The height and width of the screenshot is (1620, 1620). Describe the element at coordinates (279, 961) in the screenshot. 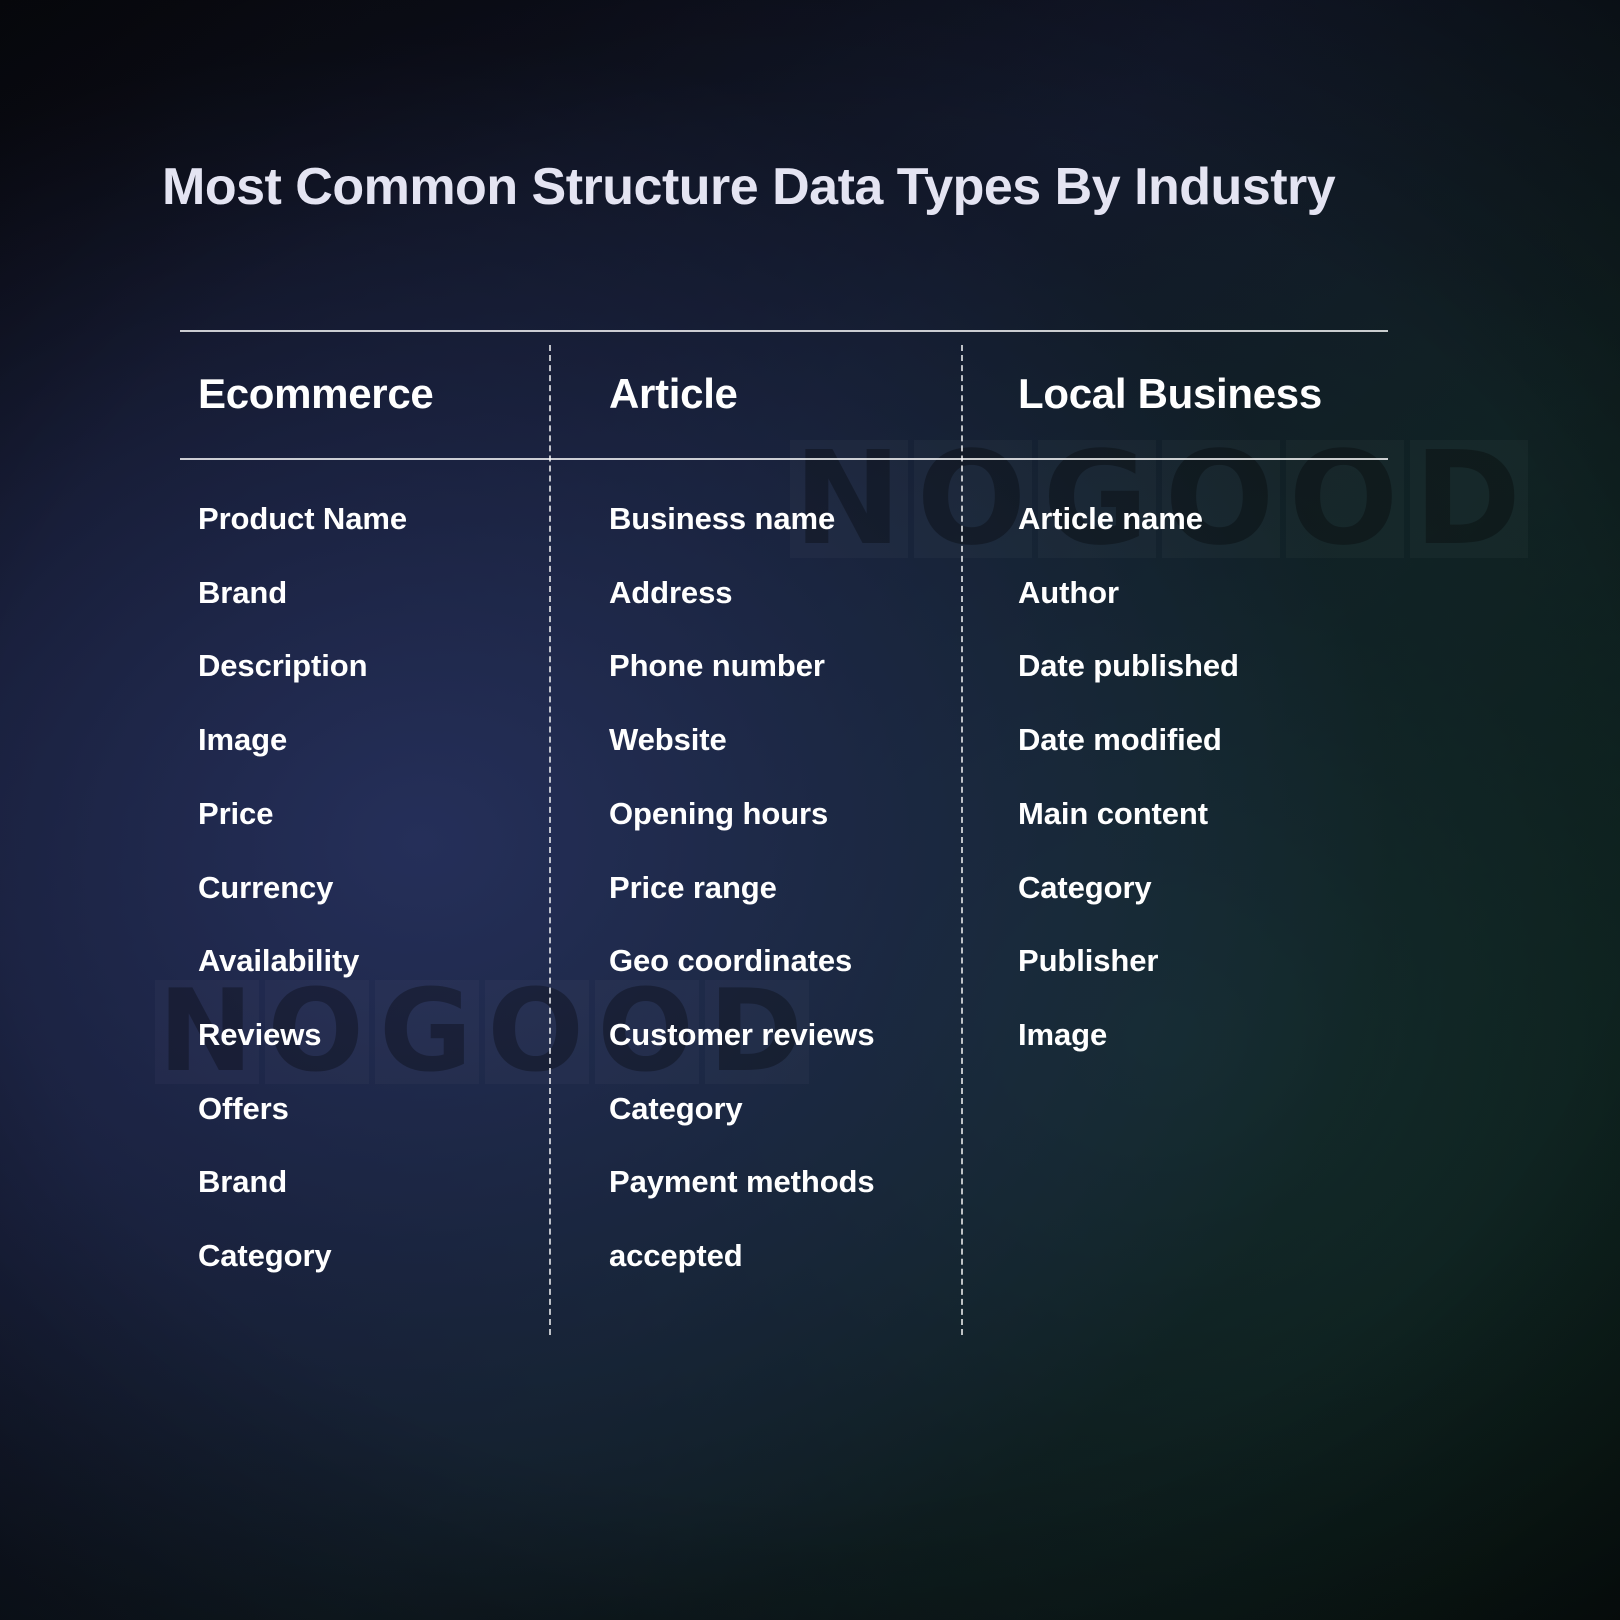

I see `list-item: Availability` at that location.